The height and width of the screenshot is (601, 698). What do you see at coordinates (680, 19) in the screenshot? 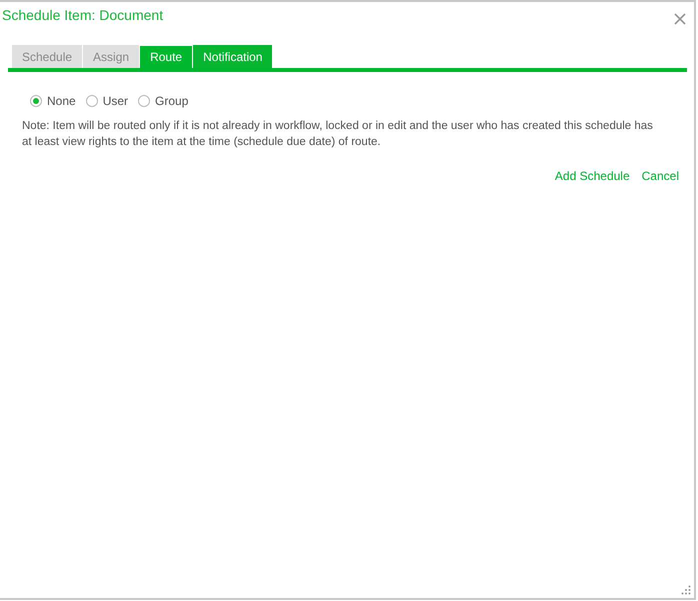
I see `close-icon` at bounding box center [680, 19].